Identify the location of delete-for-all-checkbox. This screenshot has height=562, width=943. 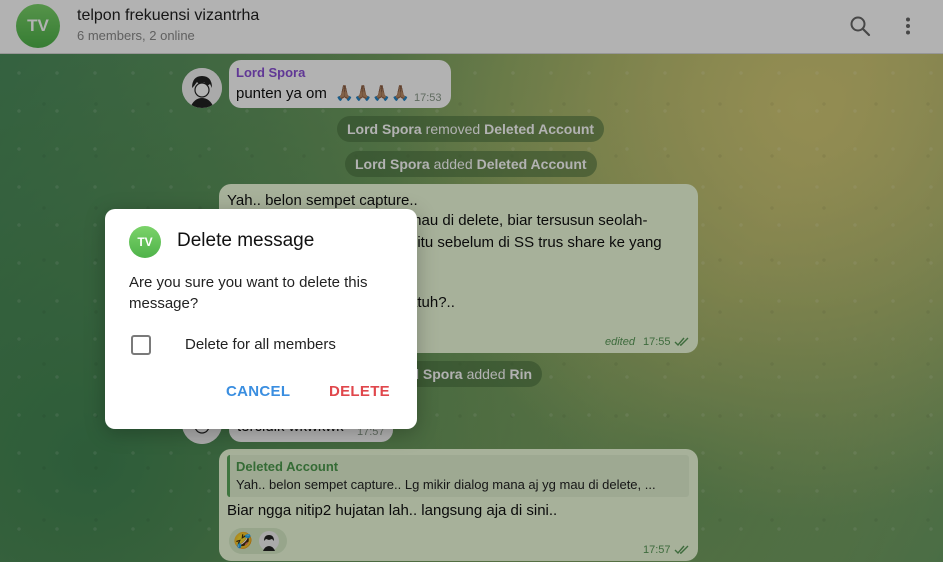
(141, 345).